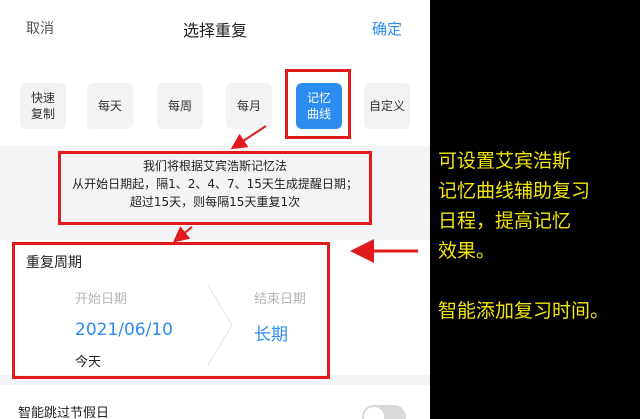 This screenshot has width=640, height=419. I want to click on caption-line-5: 智能添加复习时间。, so click(524, 311).